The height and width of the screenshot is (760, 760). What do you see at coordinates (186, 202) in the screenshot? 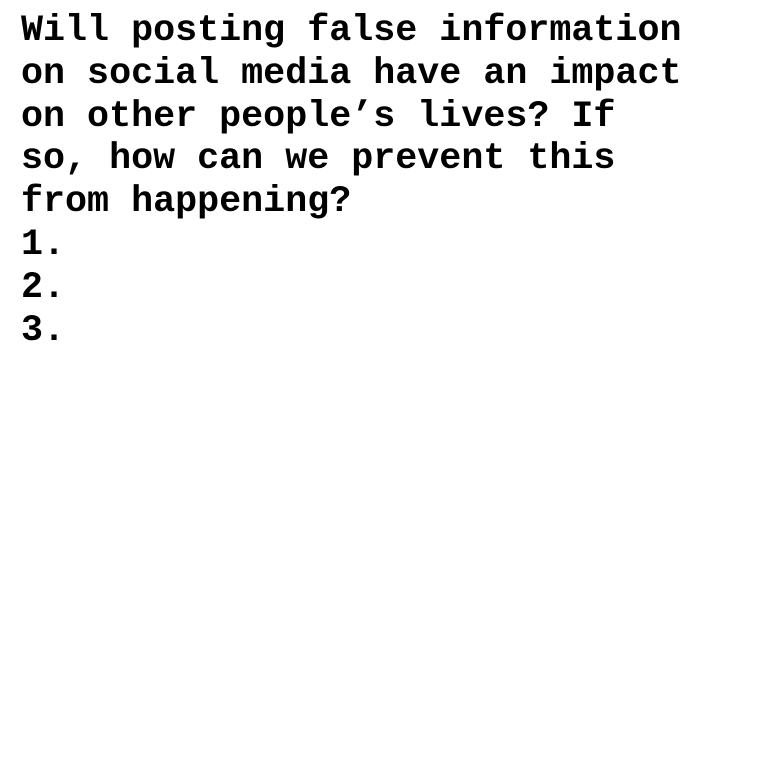
I see `question-line: from happening?` at bounding box center [186, 202].